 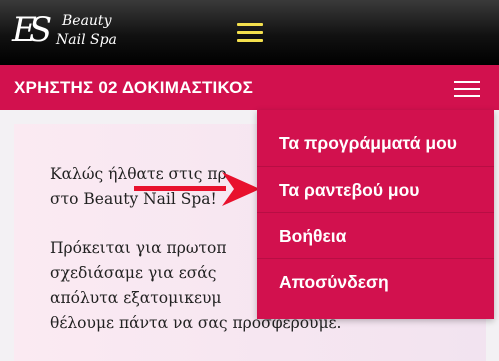 I want to click on menu-item-my-programs: Τα προγράμματά μου, so click(x=375, y=143).